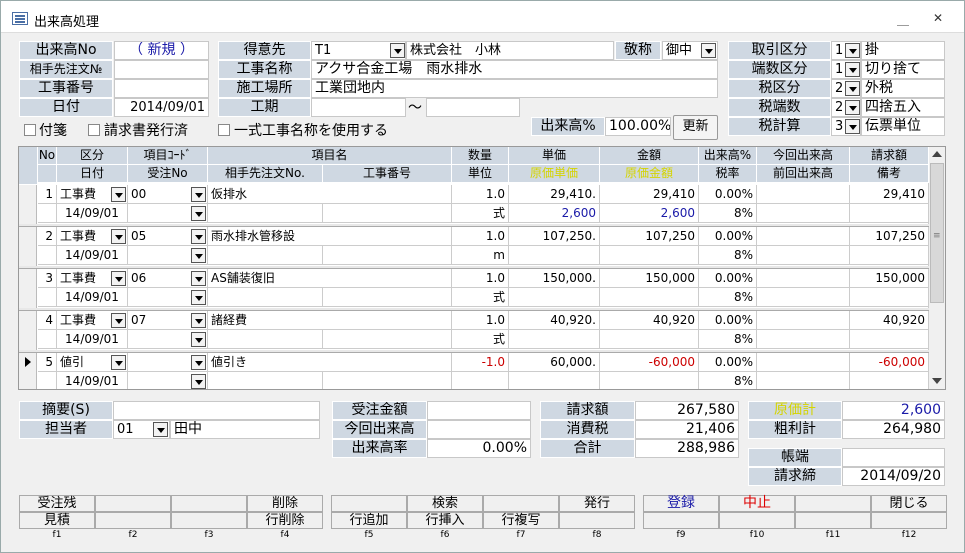 The height and width of the screenshot is (553, 965). Describe the element at coordinates (514, 88) in the screenshot. I see `basho-field: 工業団地内` at that location.